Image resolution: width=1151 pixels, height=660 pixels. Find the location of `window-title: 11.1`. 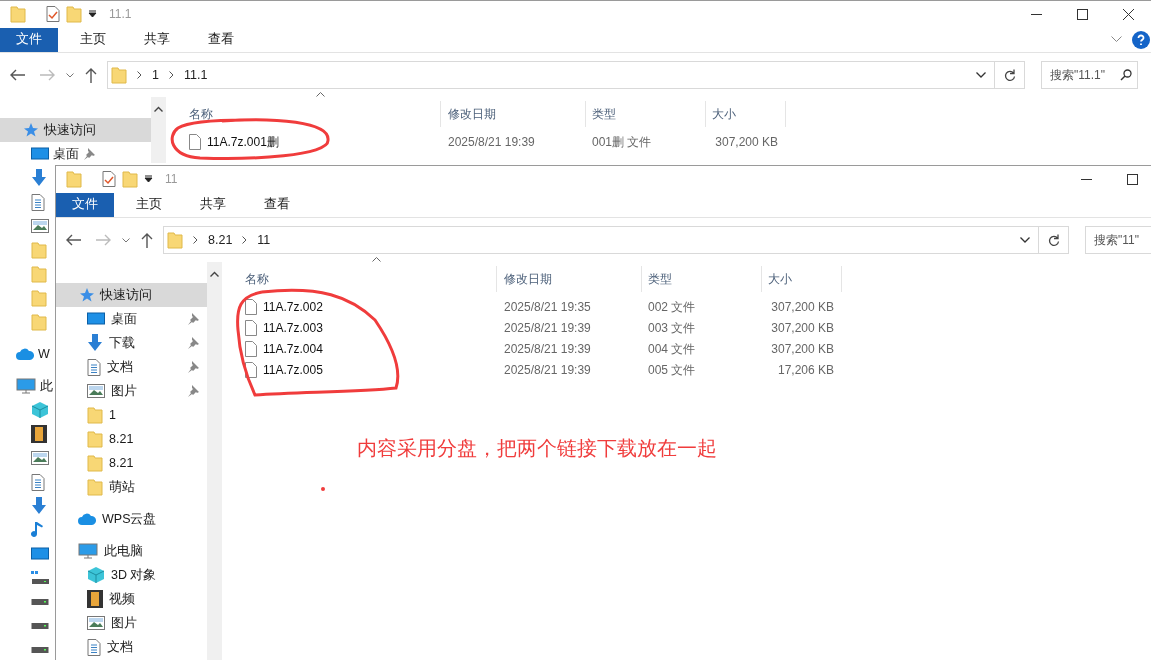

window-title: 11.1 is located at coordinates (120, 14).